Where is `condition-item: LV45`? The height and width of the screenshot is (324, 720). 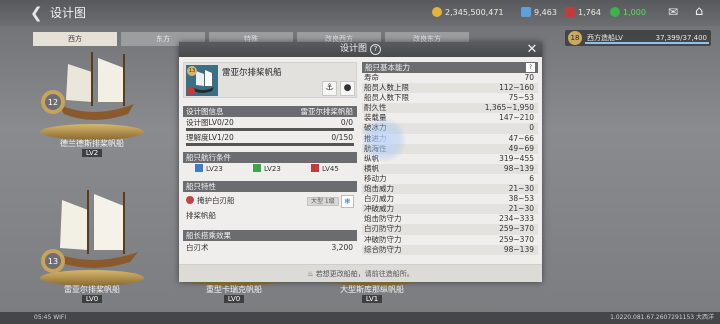
condition-item: LV45 is located at coordinates (325, 169).